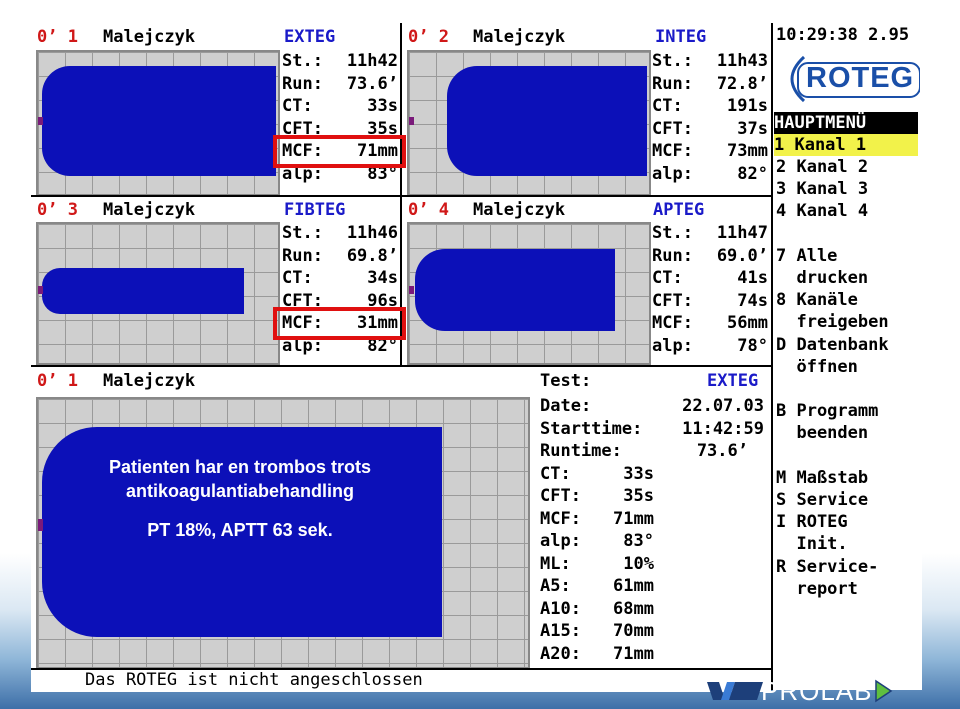 This screenshot has width=960, height=709. Describe the element at coordinates (822, 500) in the screenshot. I see `menu-item-service: S Service` at that location.